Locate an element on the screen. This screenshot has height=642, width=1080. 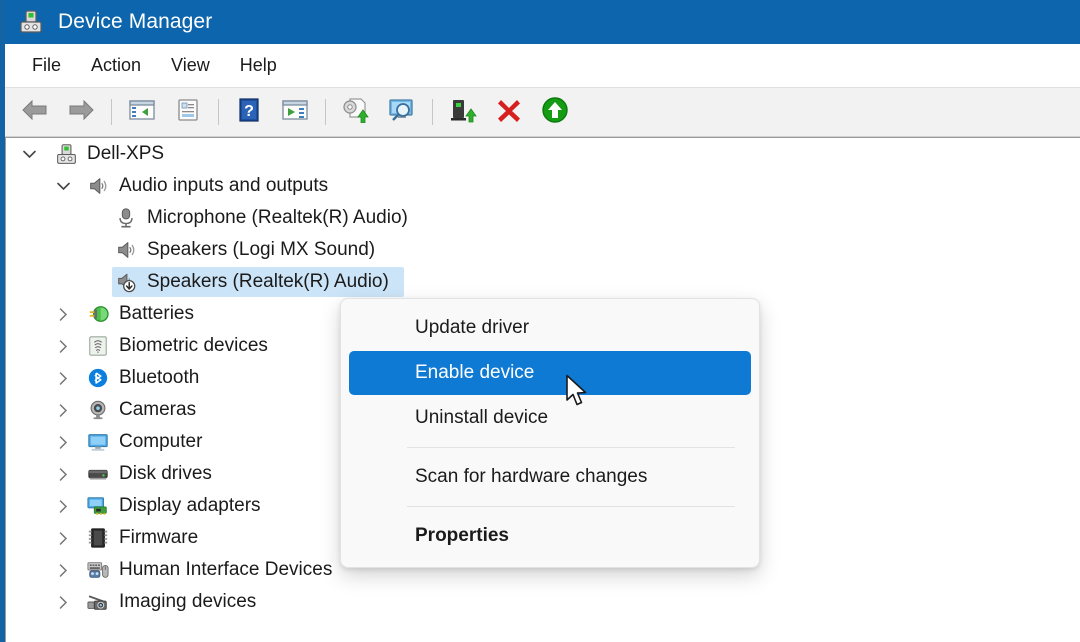
firmware-chip-icon is located at coordinates (98, 538).